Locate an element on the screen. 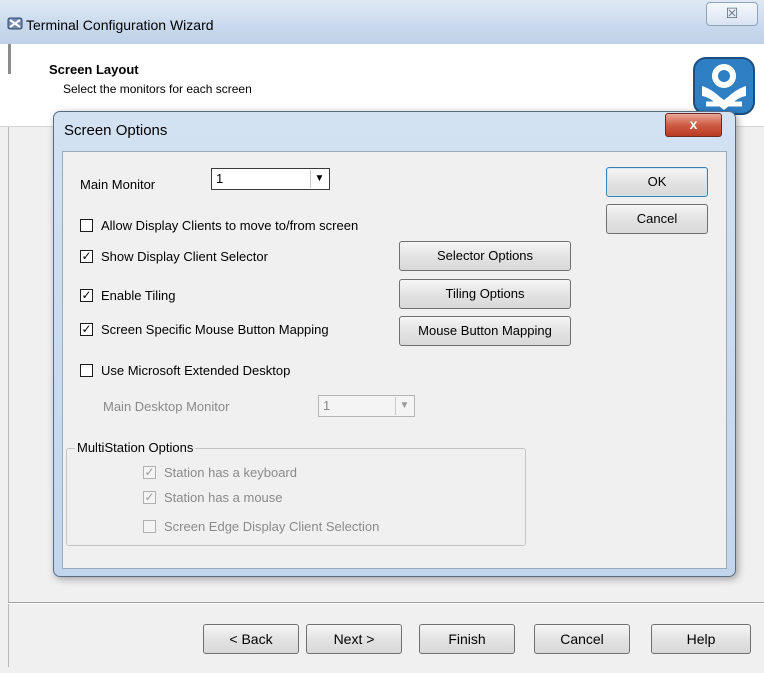 The width and height of the screenshot is (764, 673). wizard-left-edge is located at coordinates (8, 397).